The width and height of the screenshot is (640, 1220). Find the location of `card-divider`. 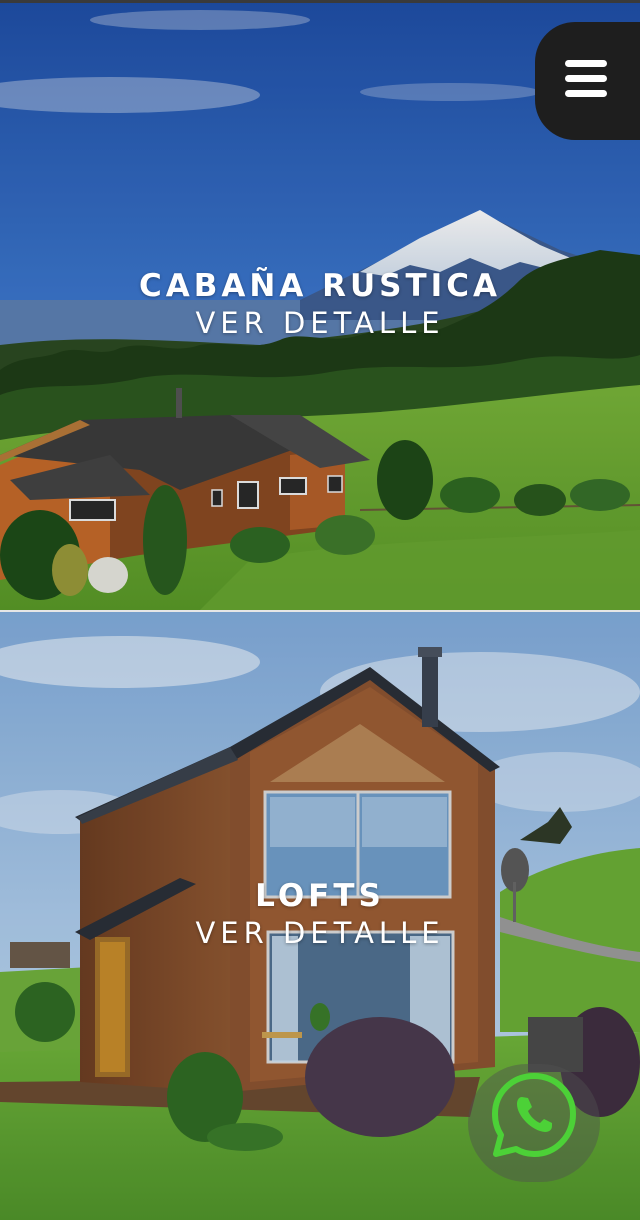

card-divider is located at coordinates (320, 611).